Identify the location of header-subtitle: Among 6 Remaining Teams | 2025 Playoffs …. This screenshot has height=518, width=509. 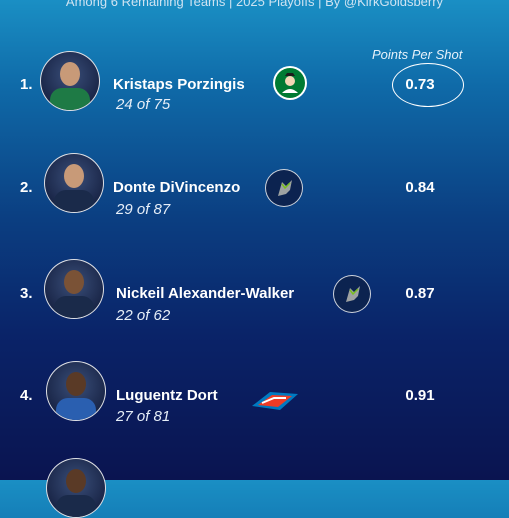
(254, 4).